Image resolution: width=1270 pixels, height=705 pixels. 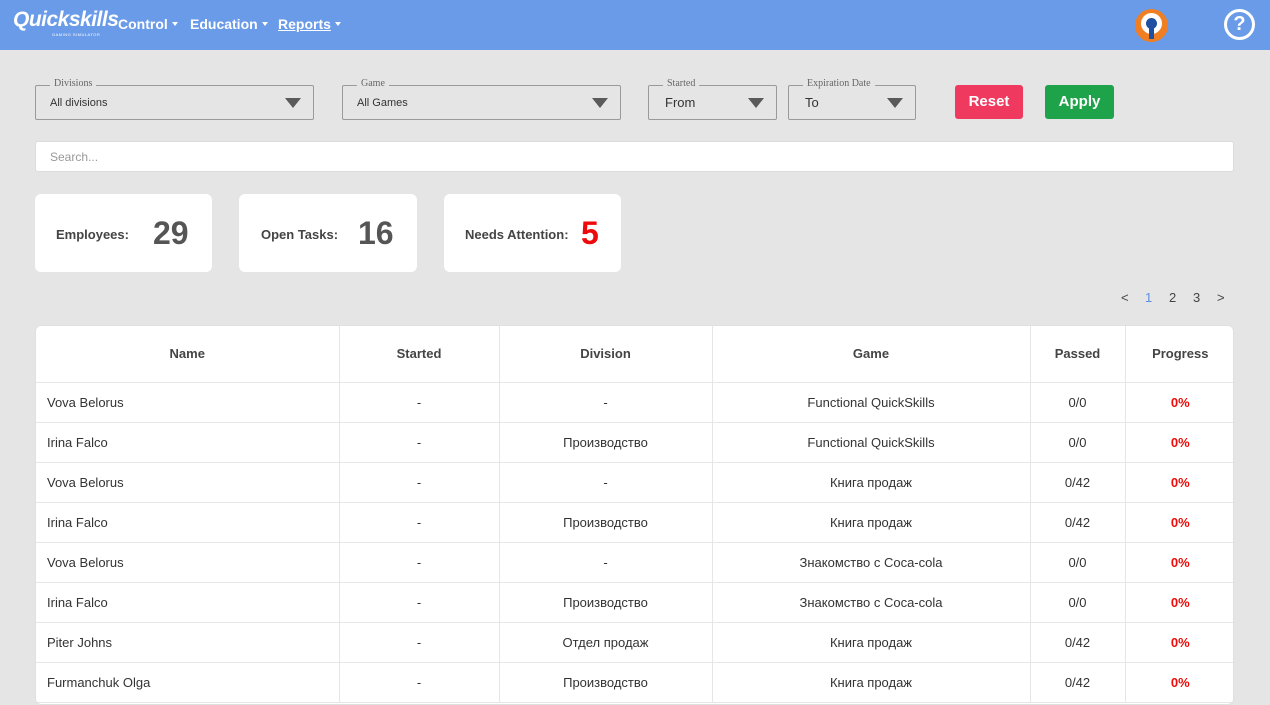 I want to click on divisions-select: Divisions All divisions, so click(x=174, y=99).